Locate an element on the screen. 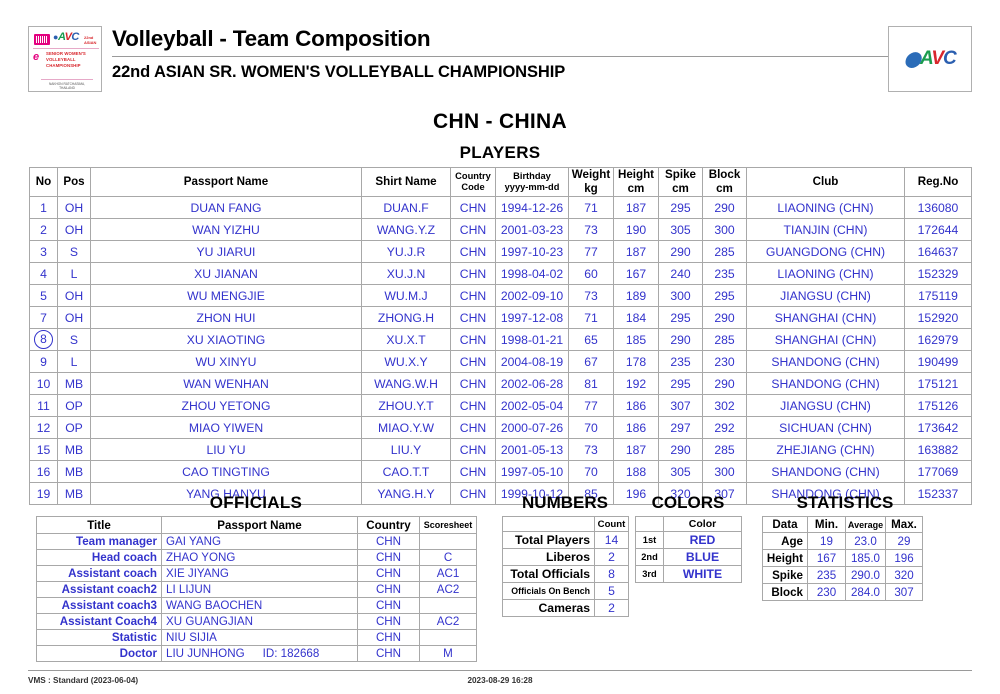 The height and width of the screenshot is (694, 1000). player-spike: 295 is located at coordinates (680, 383).